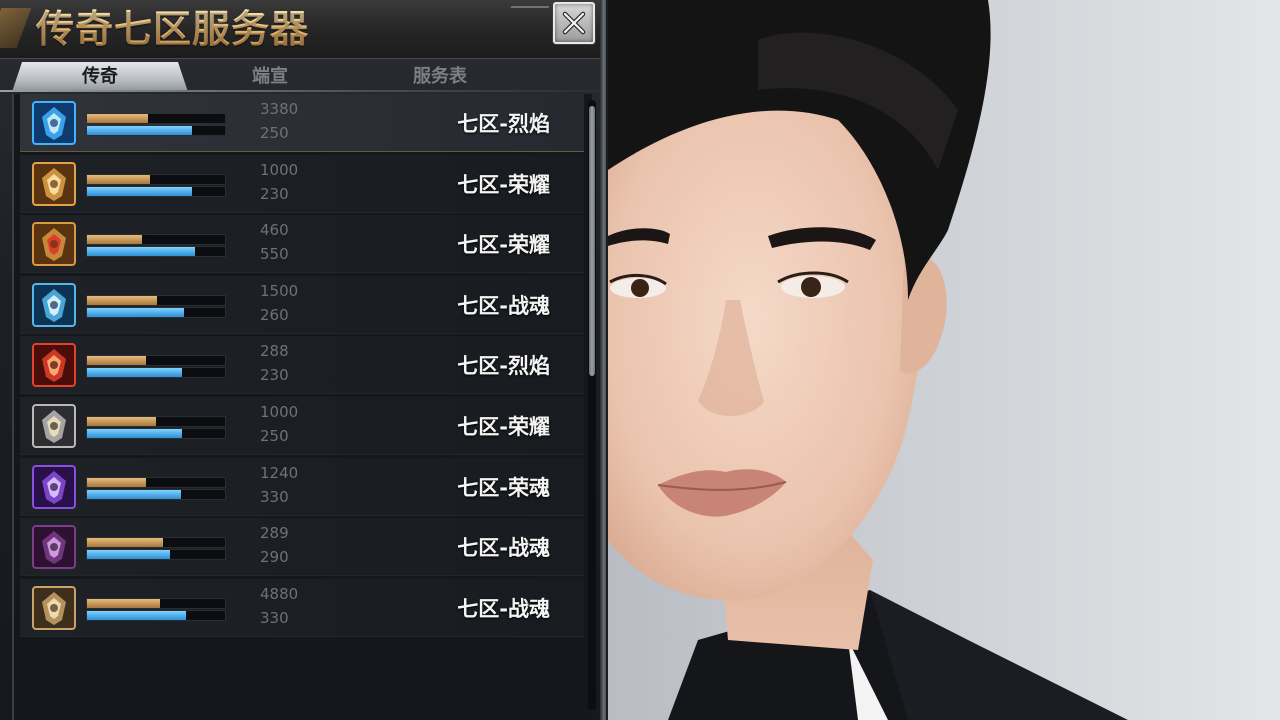 The width and height of the screenshot is (1280, 720). Describe the element at coordinates (274, 314) in the screenshot. I see `server-stat-secondary: 260` at that location.